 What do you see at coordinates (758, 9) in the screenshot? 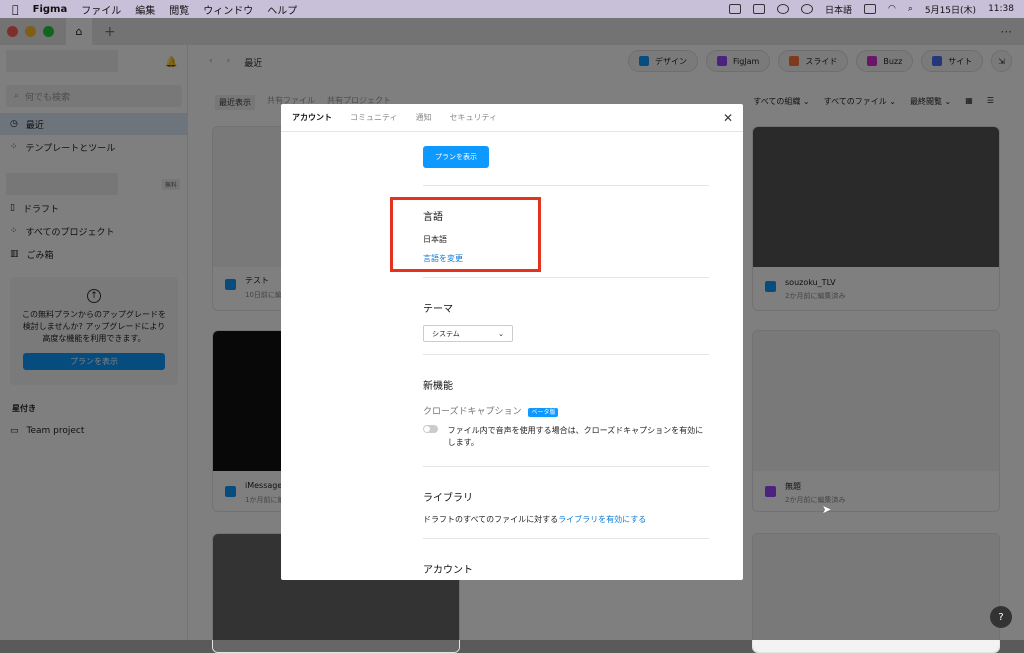
I see `drive-icon` at bounding box center [758, 9].